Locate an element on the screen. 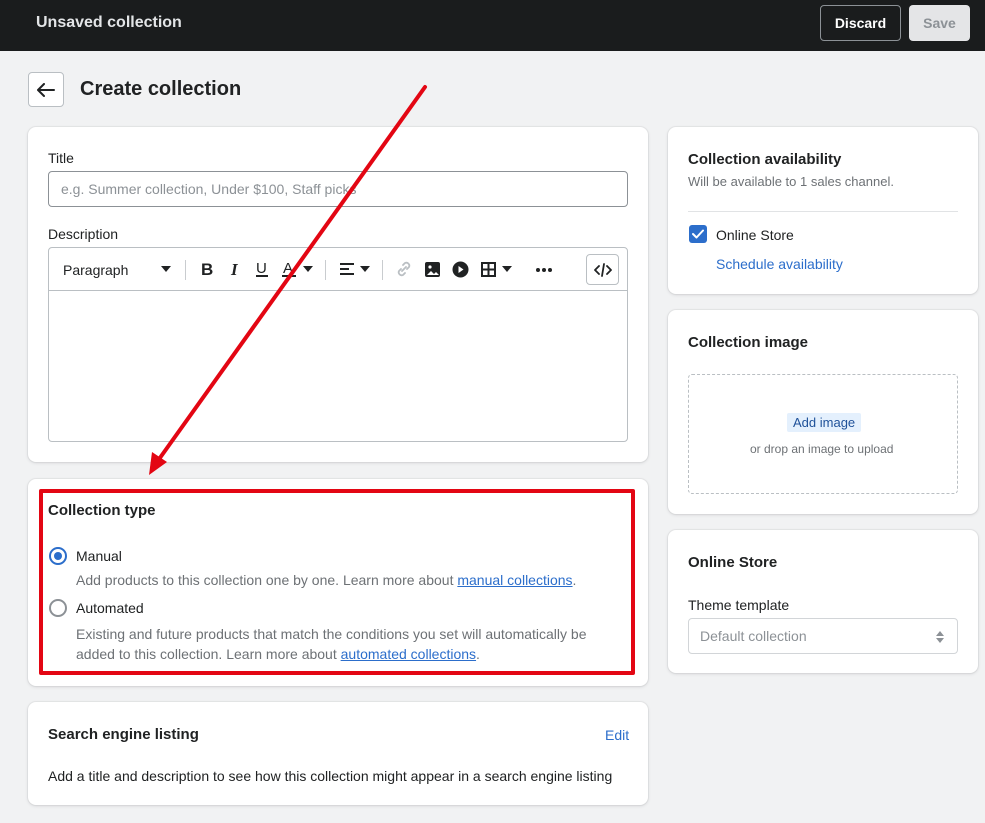 Image resolution: width=985 pixels, height=823 pixels. italic-icon: I is located at coordinates (235, 269).